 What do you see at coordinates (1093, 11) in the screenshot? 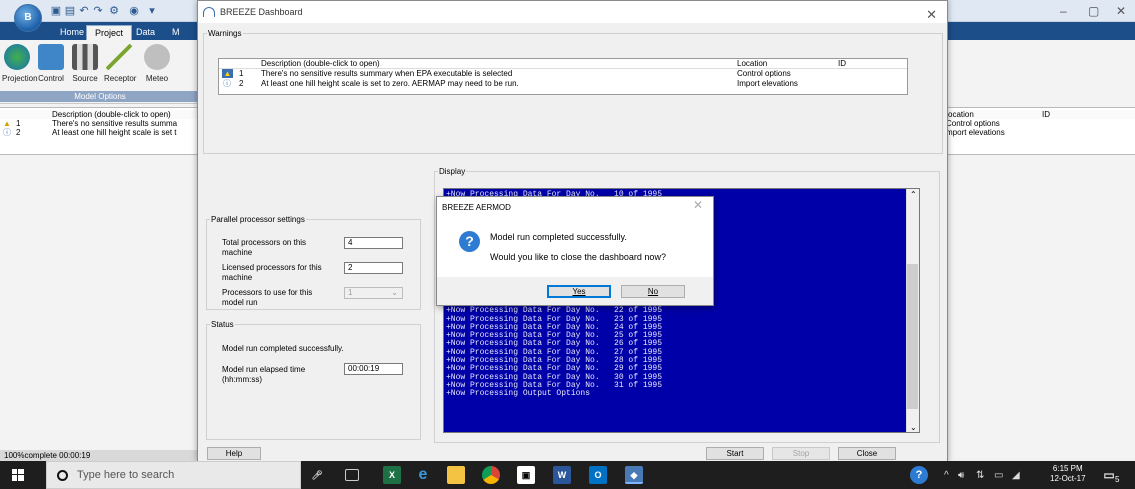
I see `maximize-icon: ▢` at bounding box center [1093, 11].